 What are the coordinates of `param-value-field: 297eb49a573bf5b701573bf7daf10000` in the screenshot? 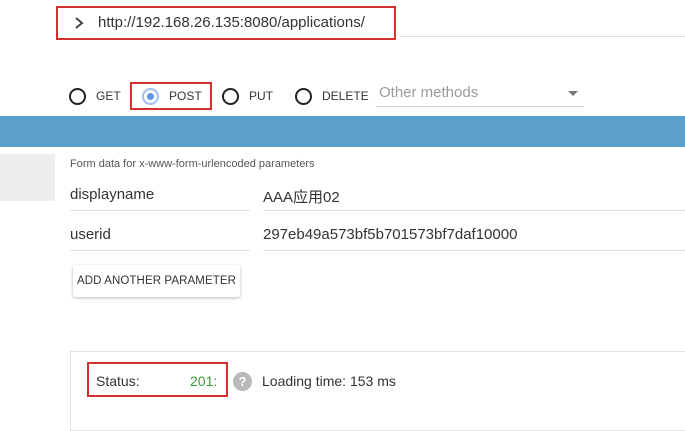 It's located at (474, 236).